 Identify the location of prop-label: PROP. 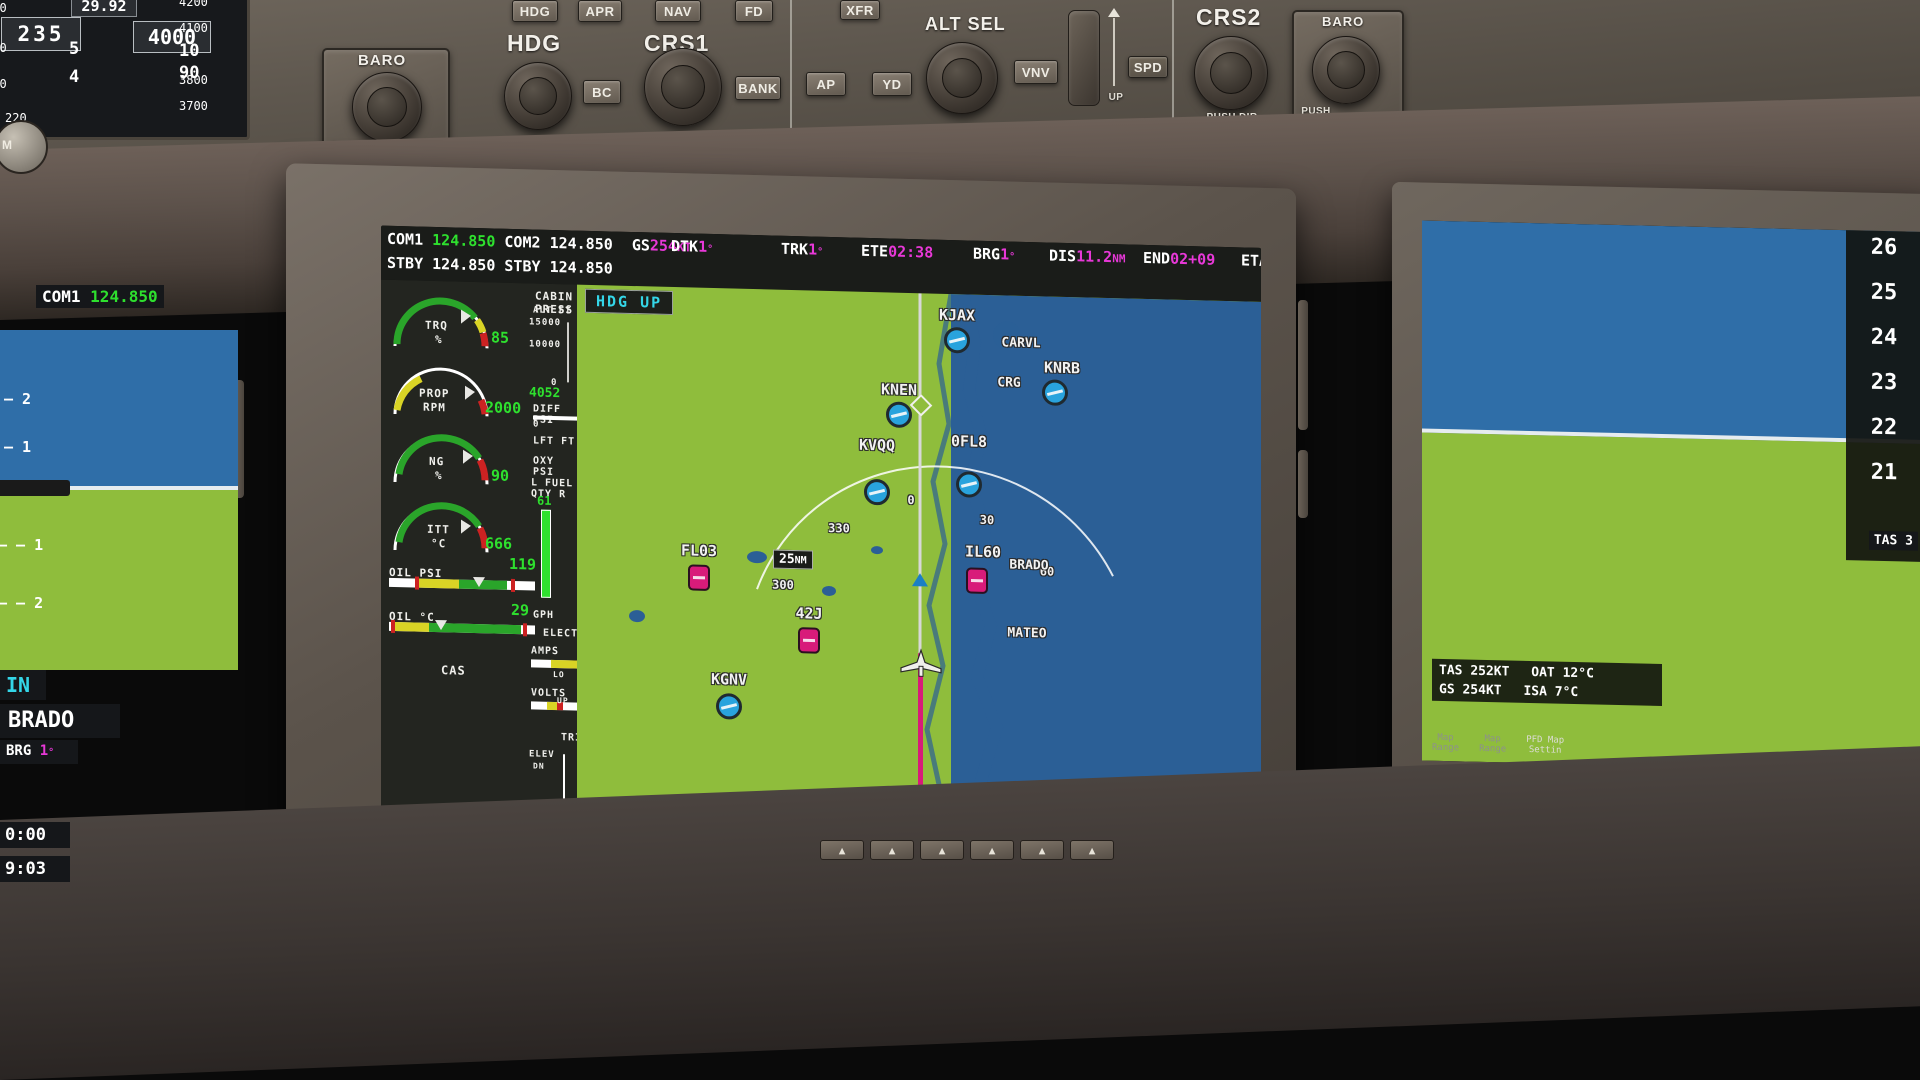
(434, 393).